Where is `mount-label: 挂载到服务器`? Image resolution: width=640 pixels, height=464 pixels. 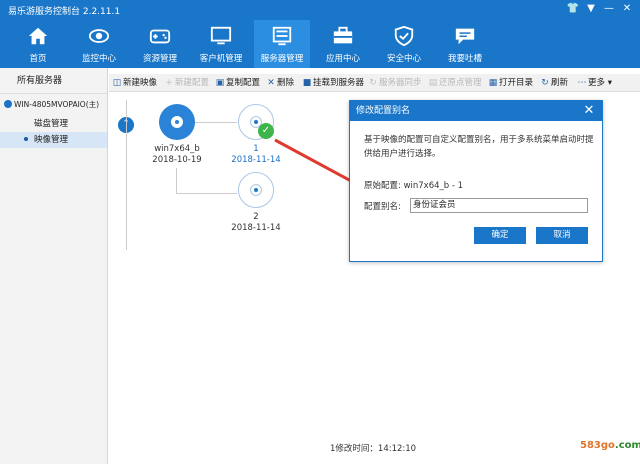 mount-label: 挂载到服务器 is located at coordinates (339, 83).